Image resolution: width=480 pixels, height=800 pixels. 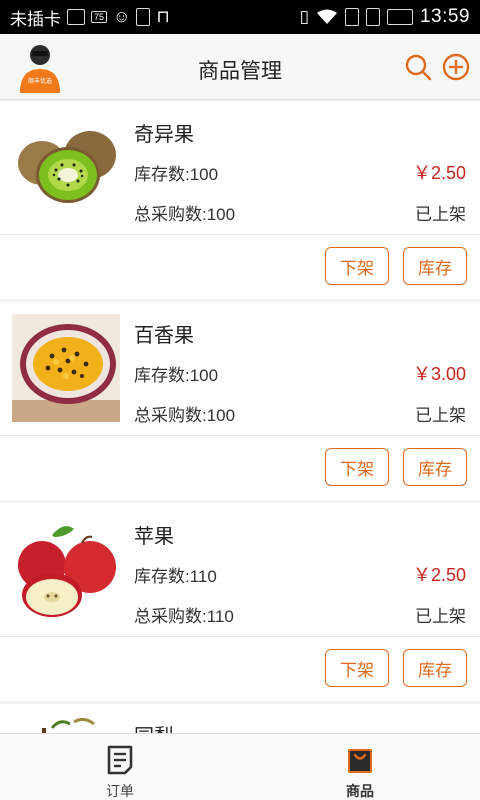 I want to click on battery-badge-icon: 75, so click(x=99, y=17).